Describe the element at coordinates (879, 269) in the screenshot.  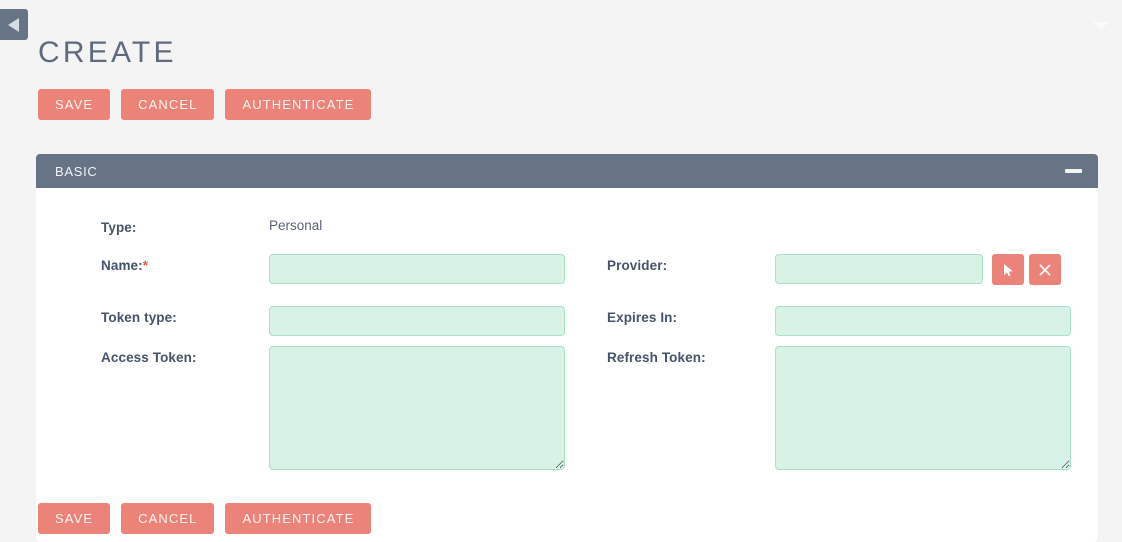
I see `provider-input` at that location.